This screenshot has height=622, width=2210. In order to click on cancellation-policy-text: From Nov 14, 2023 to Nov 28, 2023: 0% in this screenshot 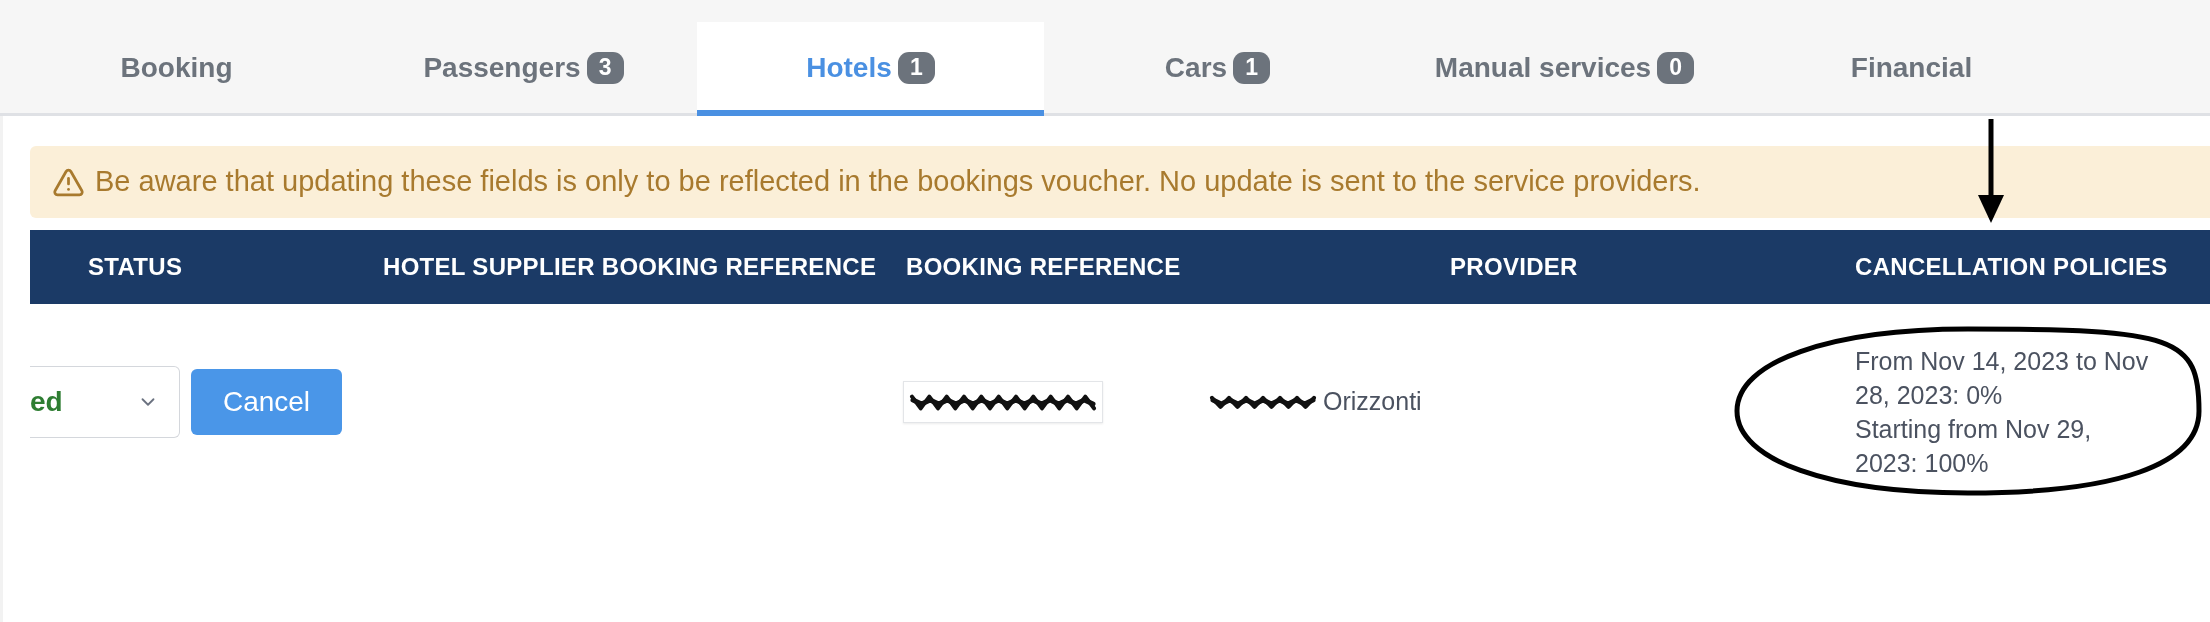, I will do `click(2002, 378)`.